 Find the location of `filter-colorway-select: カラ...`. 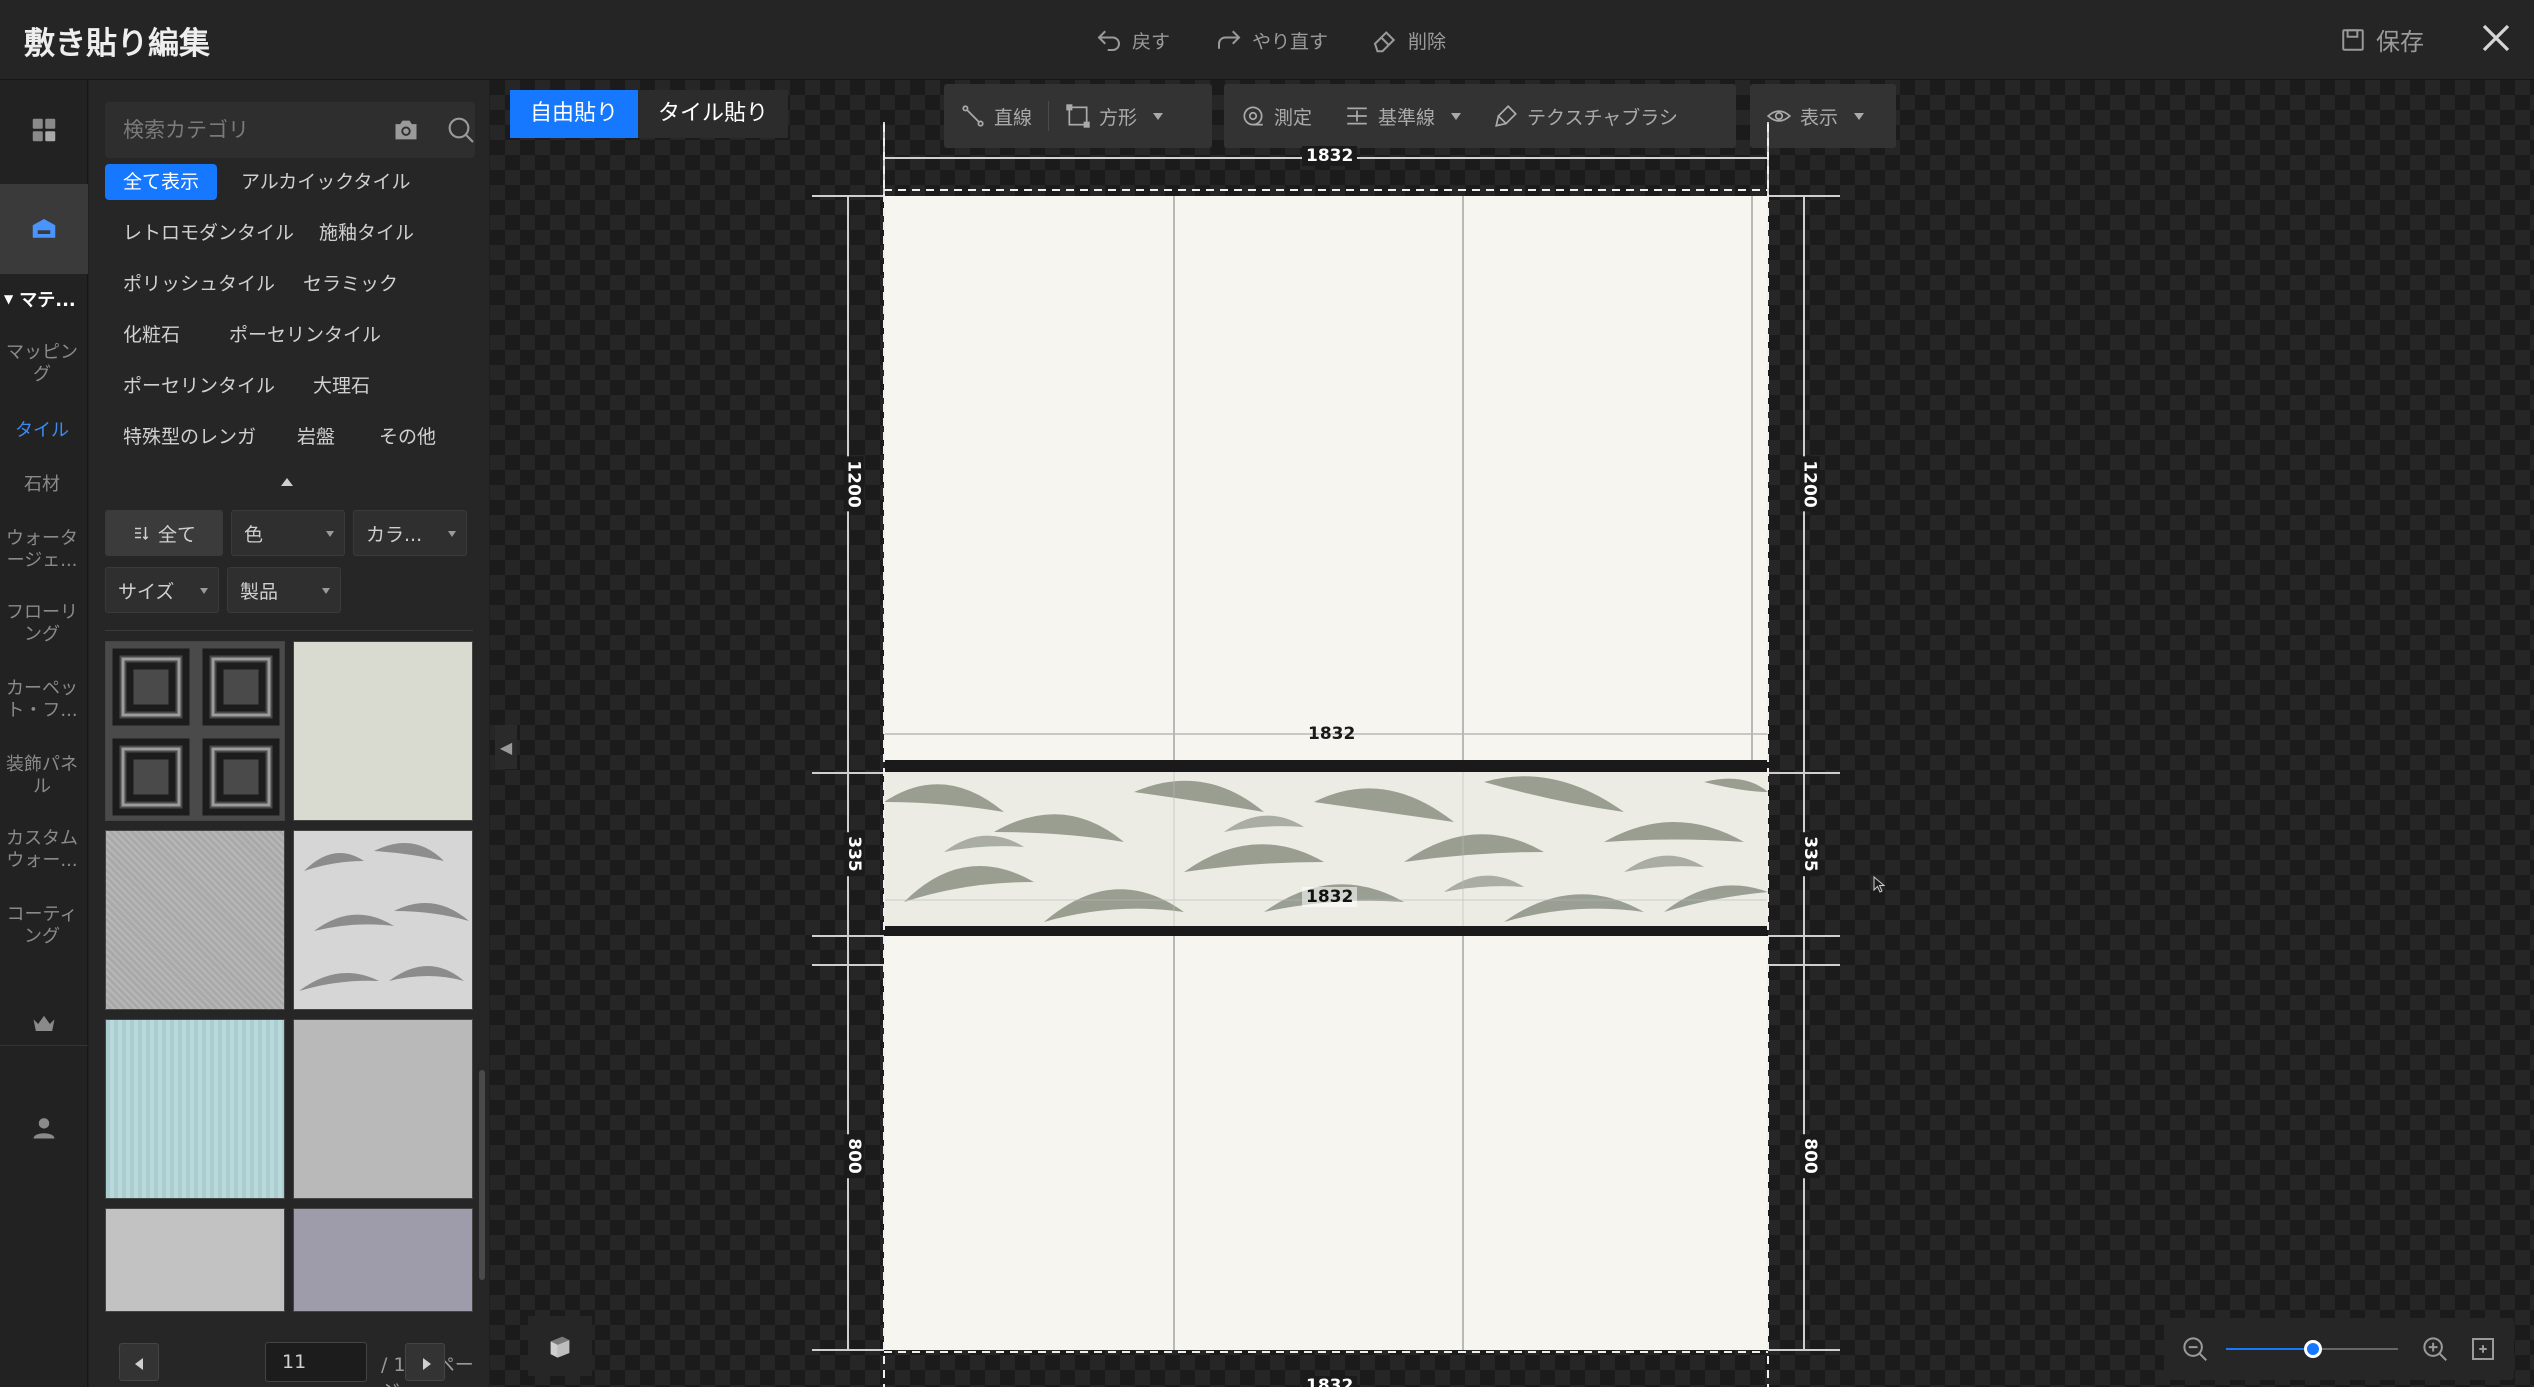

filter-colorway-select: カラ... is located at coordinates (410, 533).